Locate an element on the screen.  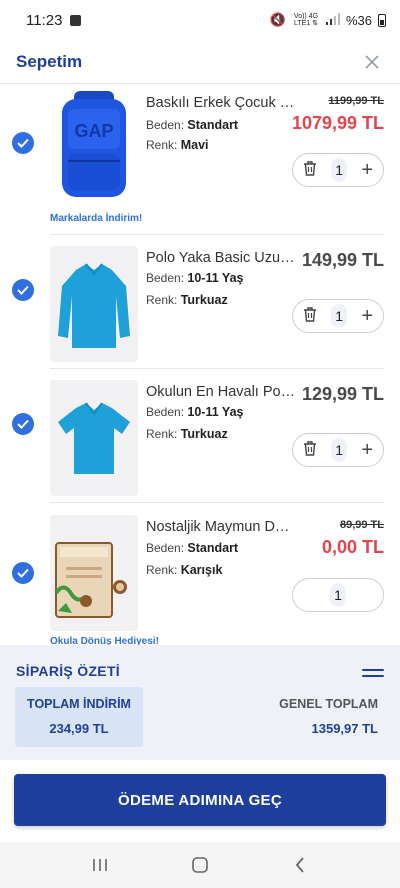
menu-icon-line is located at coordinates (373, 676).